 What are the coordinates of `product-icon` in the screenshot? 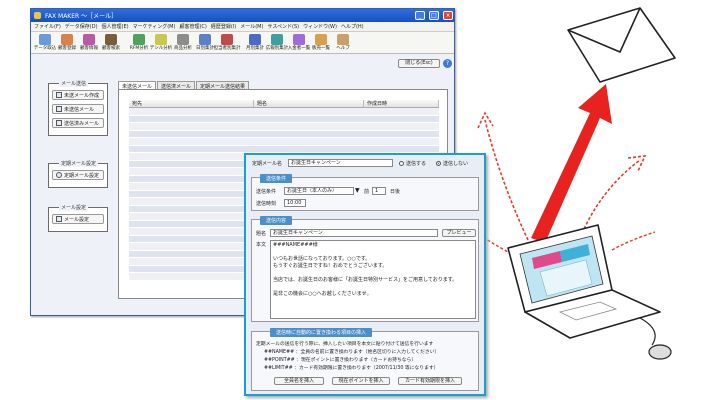 It's located at (183, 39).